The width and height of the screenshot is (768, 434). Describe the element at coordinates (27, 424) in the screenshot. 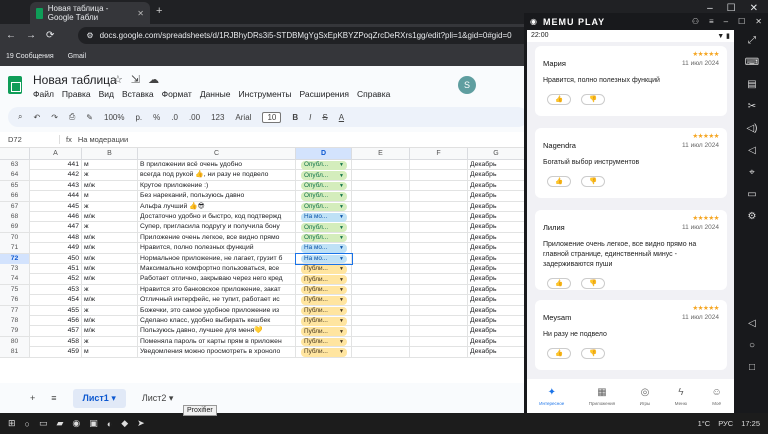

I see `search-icon: ○` at that location.